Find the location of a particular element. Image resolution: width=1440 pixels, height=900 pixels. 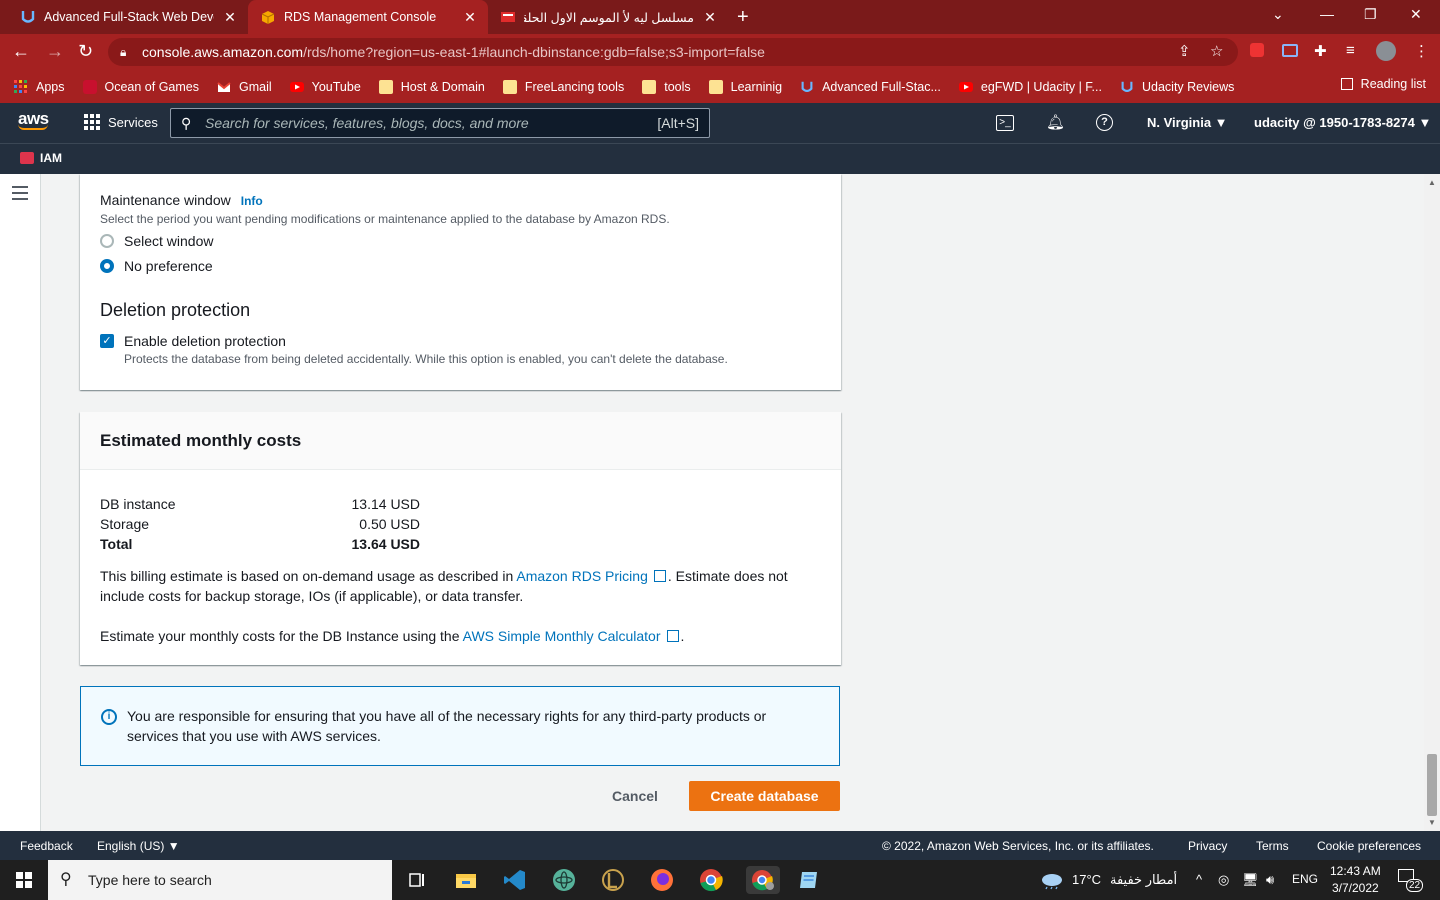

language-selector: English (US) ▼ is located at coordinates (138, 846).